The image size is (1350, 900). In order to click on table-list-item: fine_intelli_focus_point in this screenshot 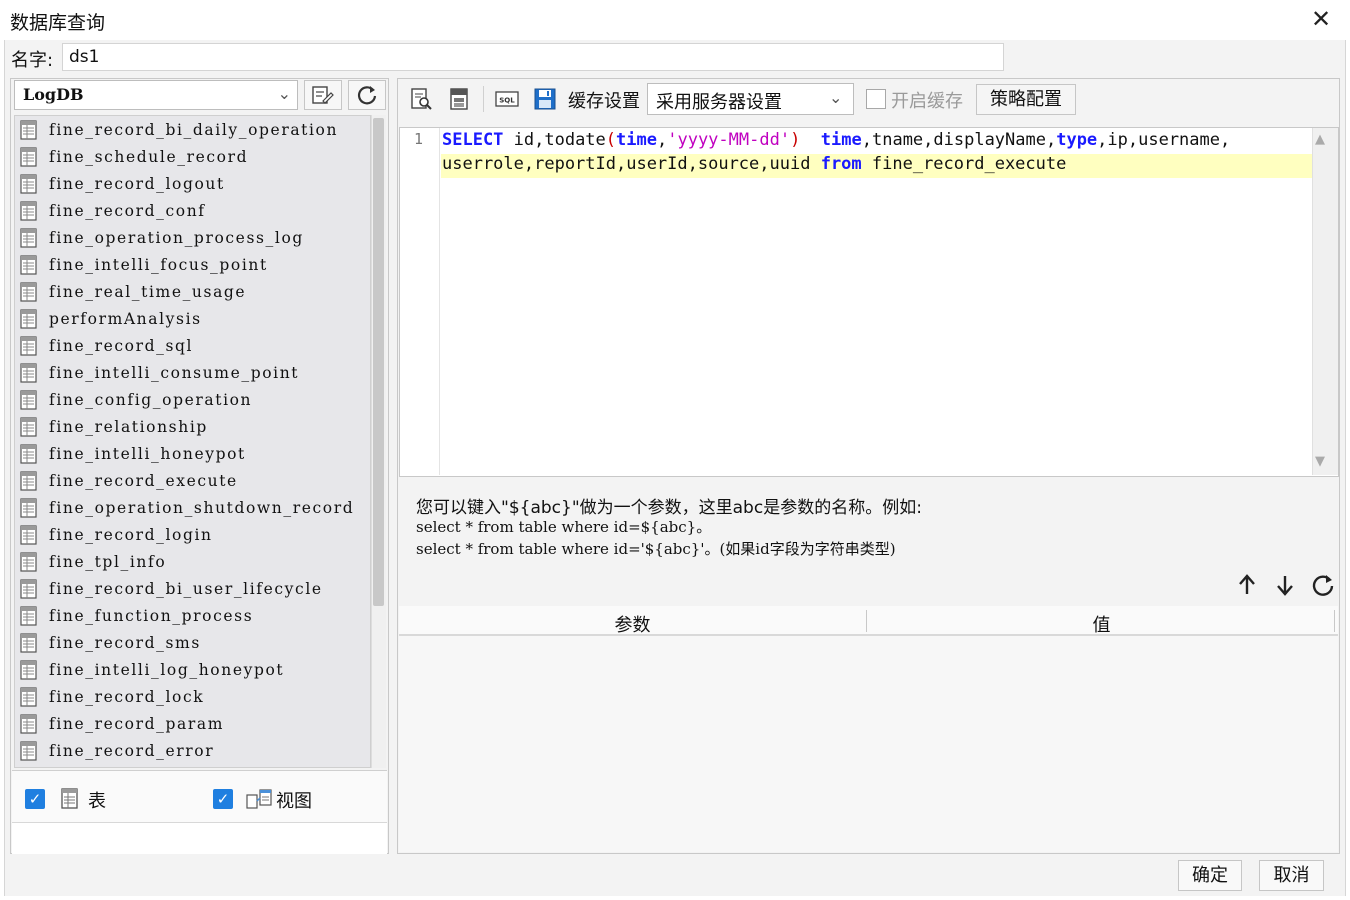, I will do `click(192, 264)`.